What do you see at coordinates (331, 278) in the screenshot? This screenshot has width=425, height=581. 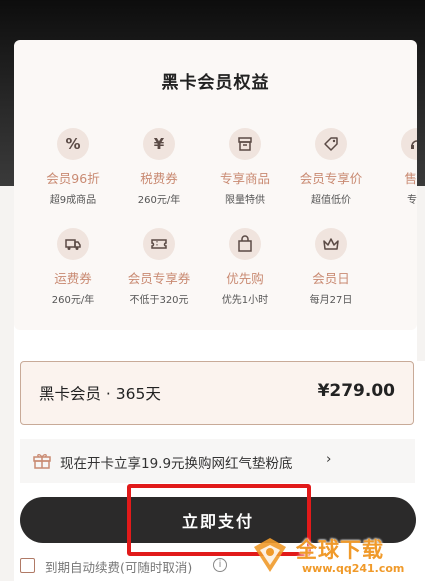 I see `benefit-name: 会员日` at bounding box center [331, 278].